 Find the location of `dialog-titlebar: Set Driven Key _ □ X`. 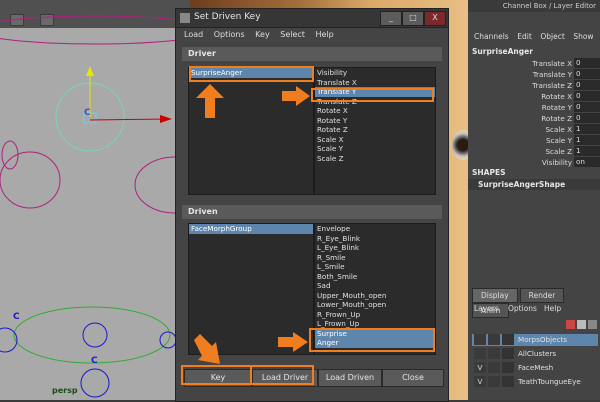

dialog-titlebar: Set Driven Key _ □ X is located at coordinates (312, 18).